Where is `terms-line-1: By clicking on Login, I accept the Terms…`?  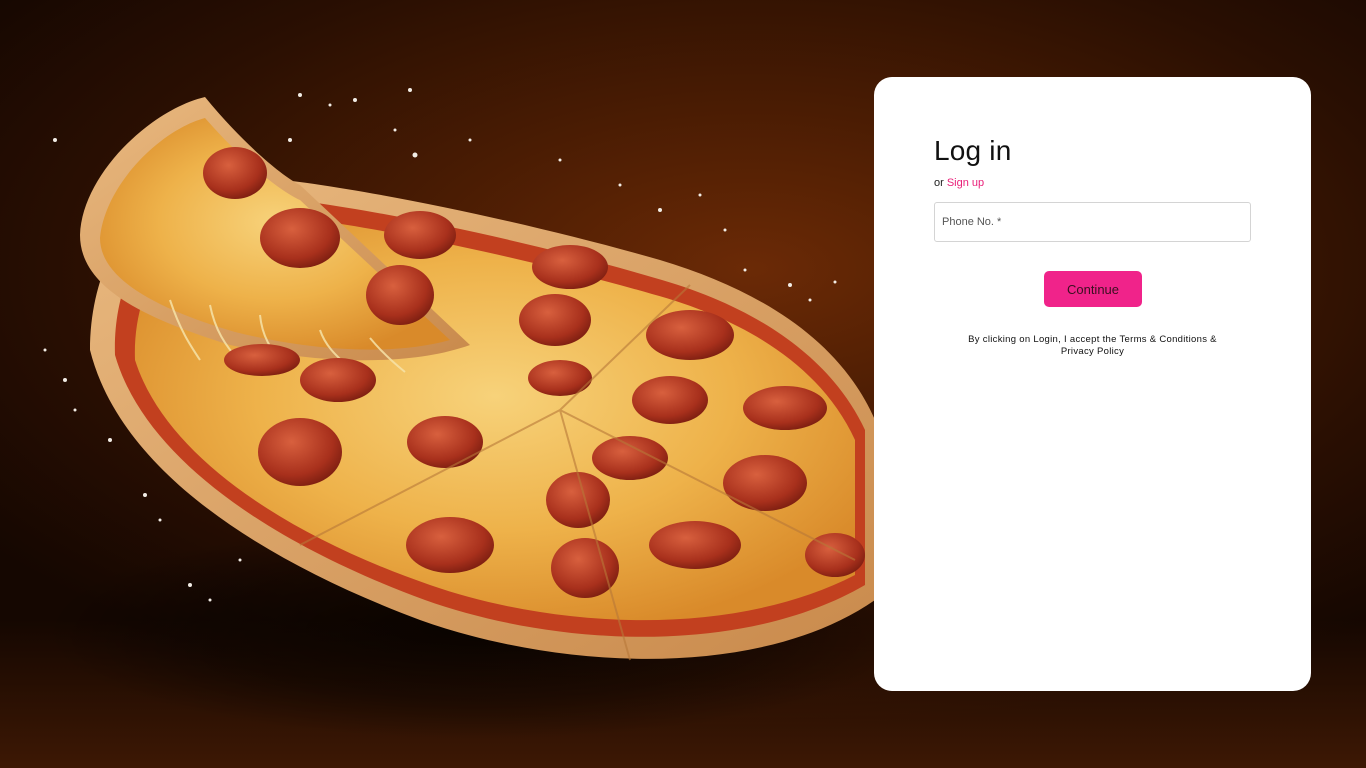
terms-line-1: By clicking on Login, I accept the Terms… is located at coordinates (1092, 339).